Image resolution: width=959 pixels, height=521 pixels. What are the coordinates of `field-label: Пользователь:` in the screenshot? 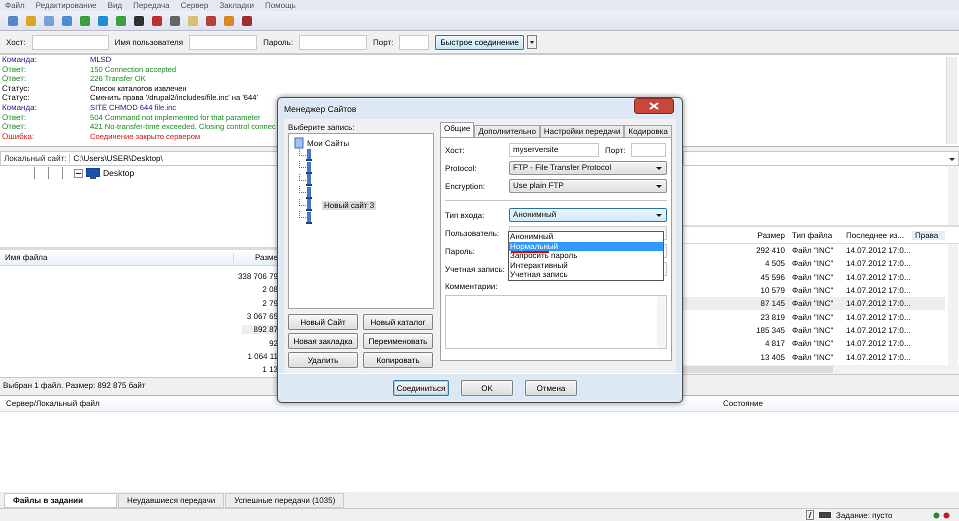 It's located at (472, 233).